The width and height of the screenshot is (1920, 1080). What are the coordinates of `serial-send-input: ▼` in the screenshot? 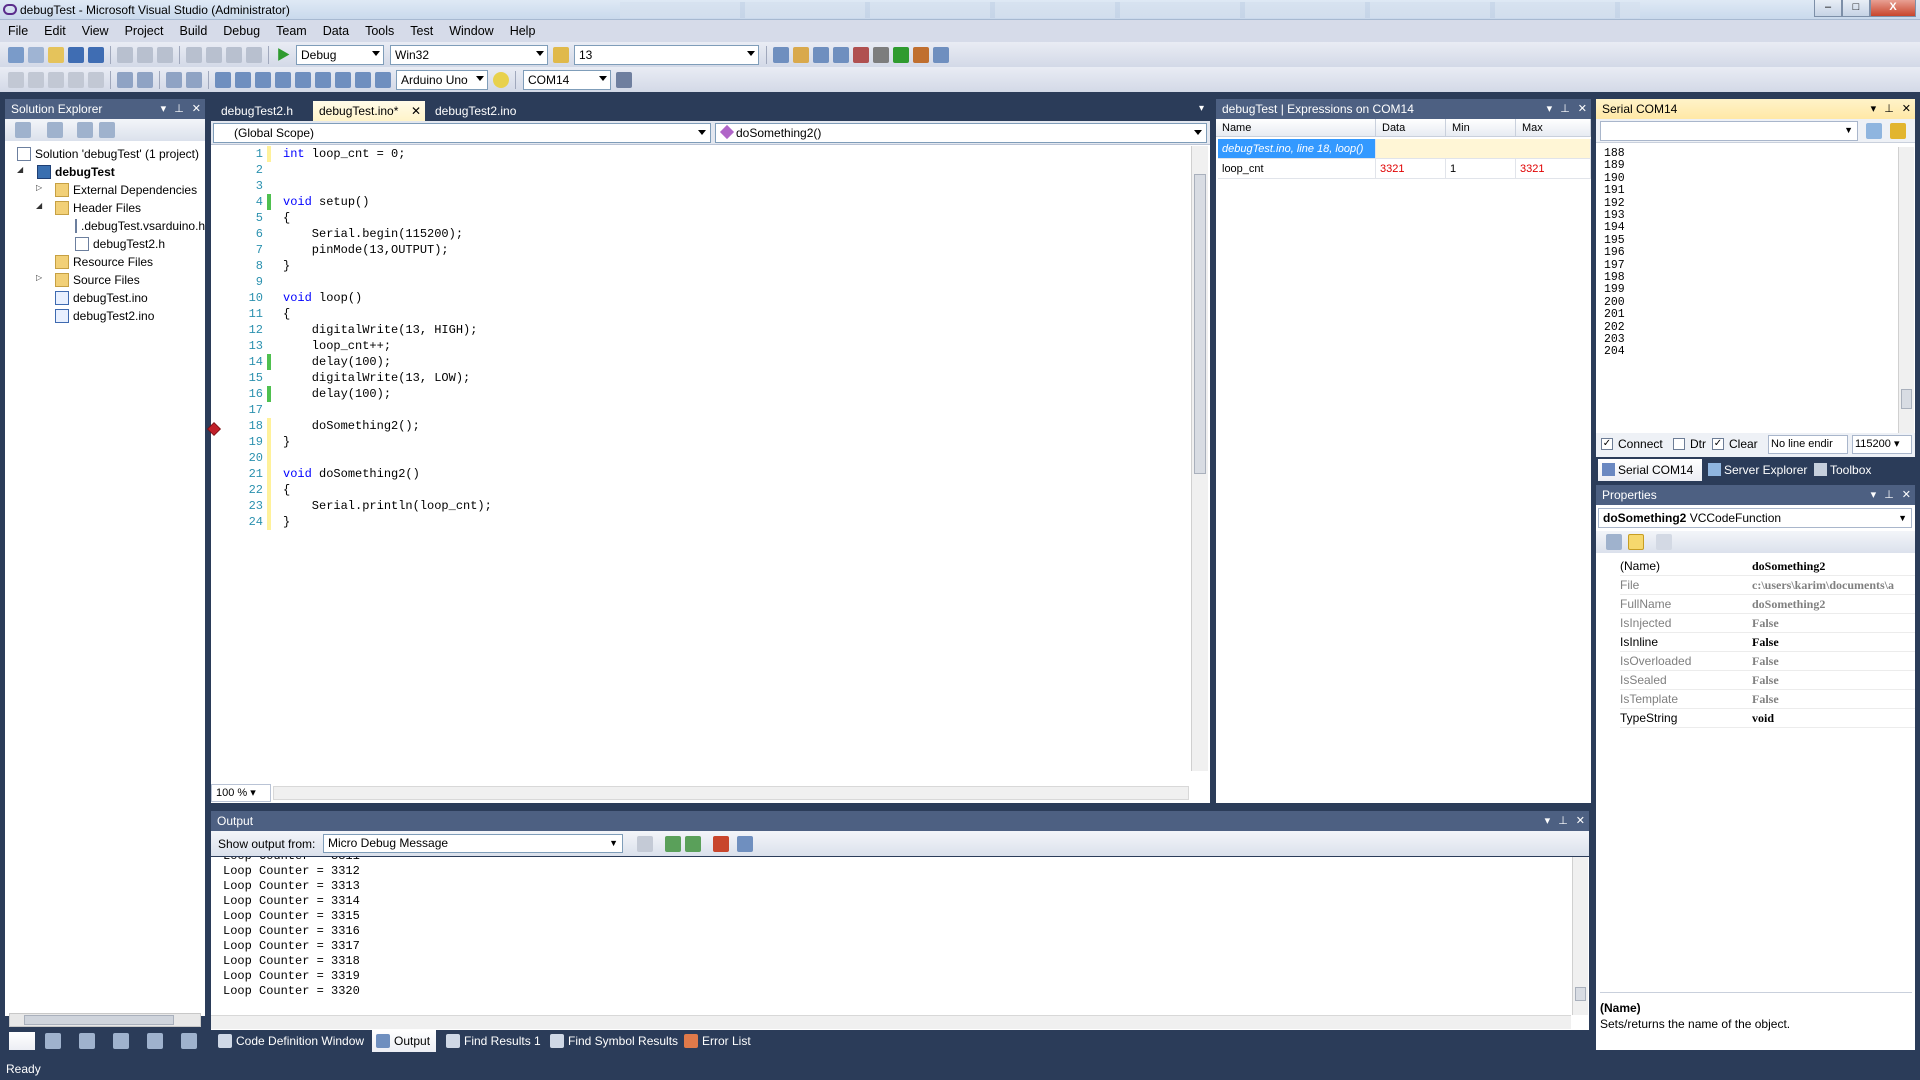 It's located at (1729, 131).